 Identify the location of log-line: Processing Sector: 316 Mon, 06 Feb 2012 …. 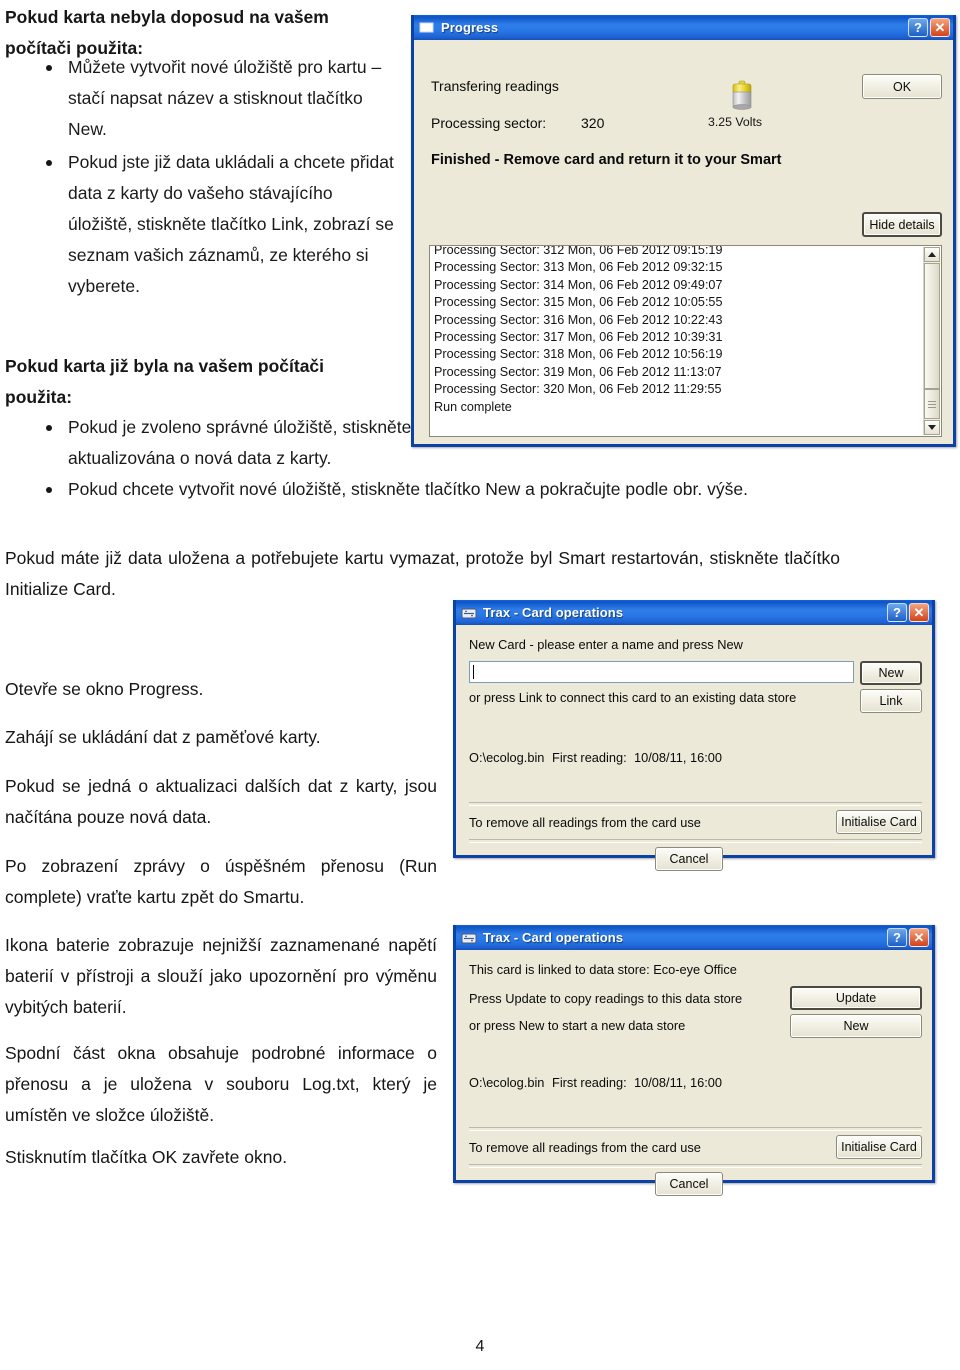
(578, 319).